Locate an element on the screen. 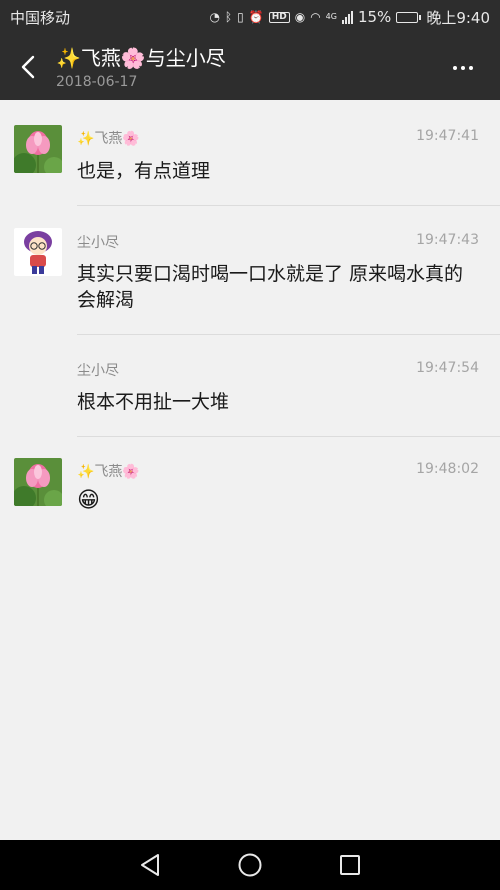 The width and height of the screenshot is (500, 890). chat-message: ✨飞燕🌸 19:48:02 😁 is located at coordinates (250, 482).